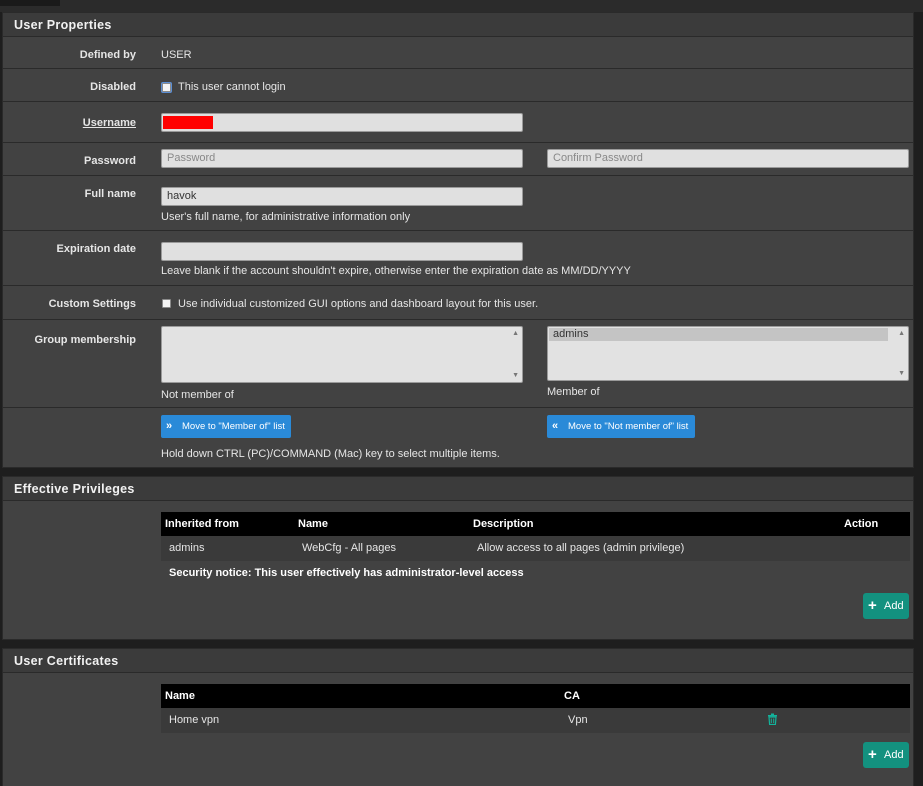  What do you see at coordinates (572, 696) in the screenshot?
I see `col-ca: CA` at bounding box center [572, 696].